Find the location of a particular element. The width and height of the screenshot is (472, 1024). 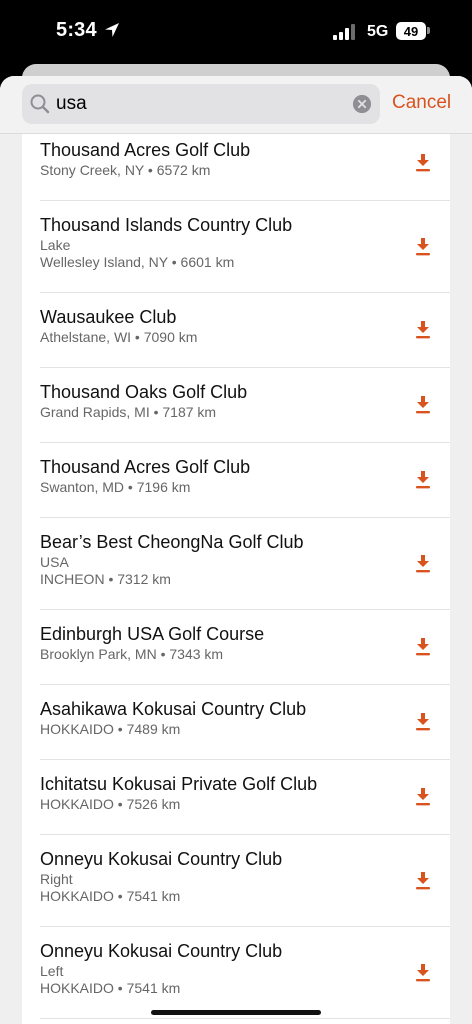

home-indicator is located at coordinates (236, 1012).